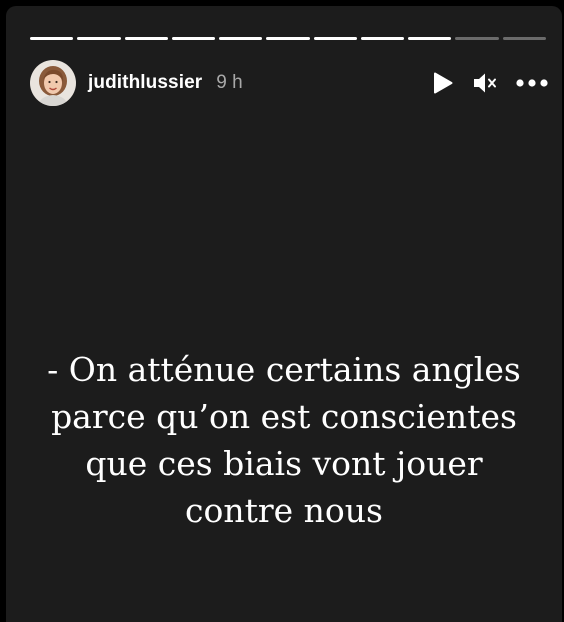  I want to click on story-text-line: parce qu’on est conscientes, so click(284, 416).